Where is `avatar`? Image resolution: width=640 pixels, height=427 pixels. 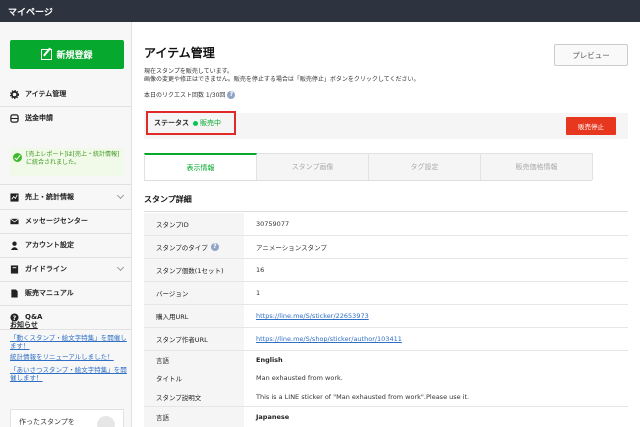
avatar is located at coordinates (106, 421).